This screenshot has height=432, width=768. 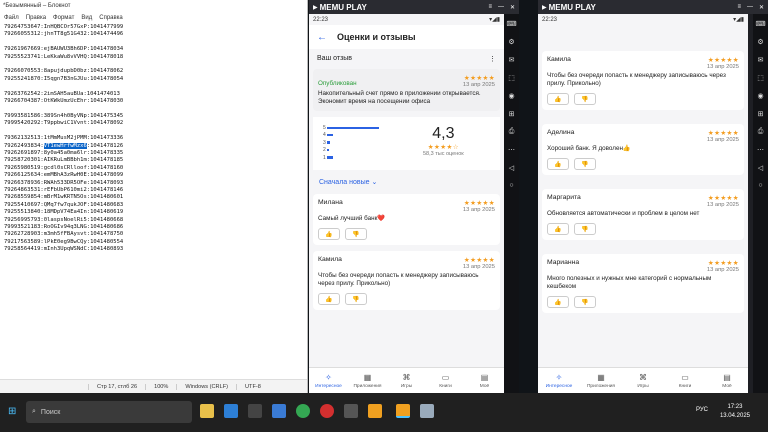 What do you see at coordinates (492, 59) in the screenshot?
I see `more-icon: ⋮` at bounding box center [492, 59].